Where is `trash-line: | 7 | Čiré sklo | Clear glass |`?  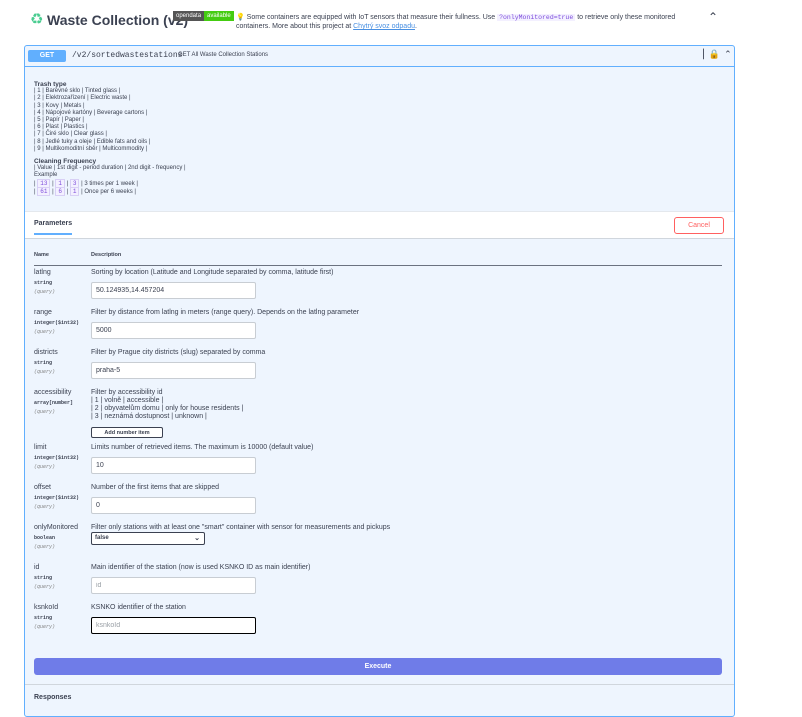 trash-line: | 7 | Čiré sklo | Clear glass | is located at coordinates (70, 134).